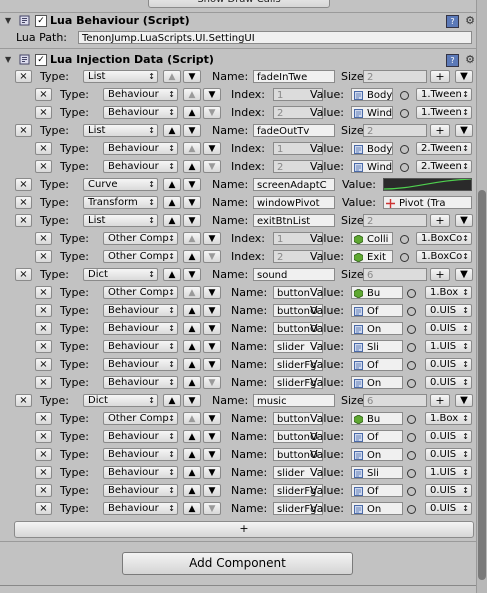 The image size is (487, 593). What do you see at coordinates (120, 400) in the screenshot?
I see `type-dropdown: Dict` at bounding box center [120, 400].